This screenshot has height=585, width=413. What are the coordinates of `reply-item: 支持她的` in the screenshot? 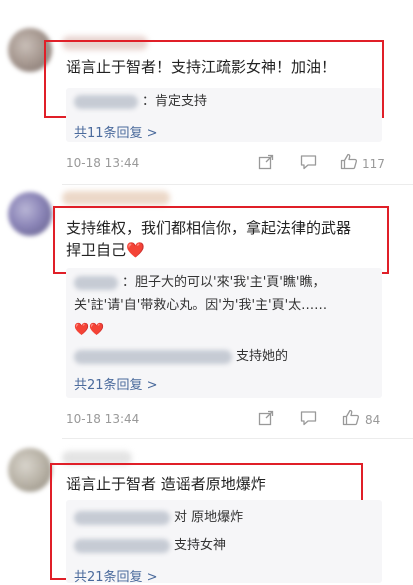 It's located at (181, 357).